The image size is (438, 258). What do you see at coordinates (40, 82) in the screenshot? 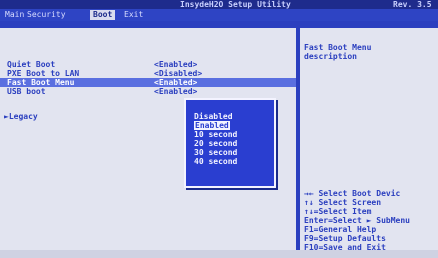
I see `fast-boot-menu-label: Fast Boot Menu` at bounding box center [40, 82].